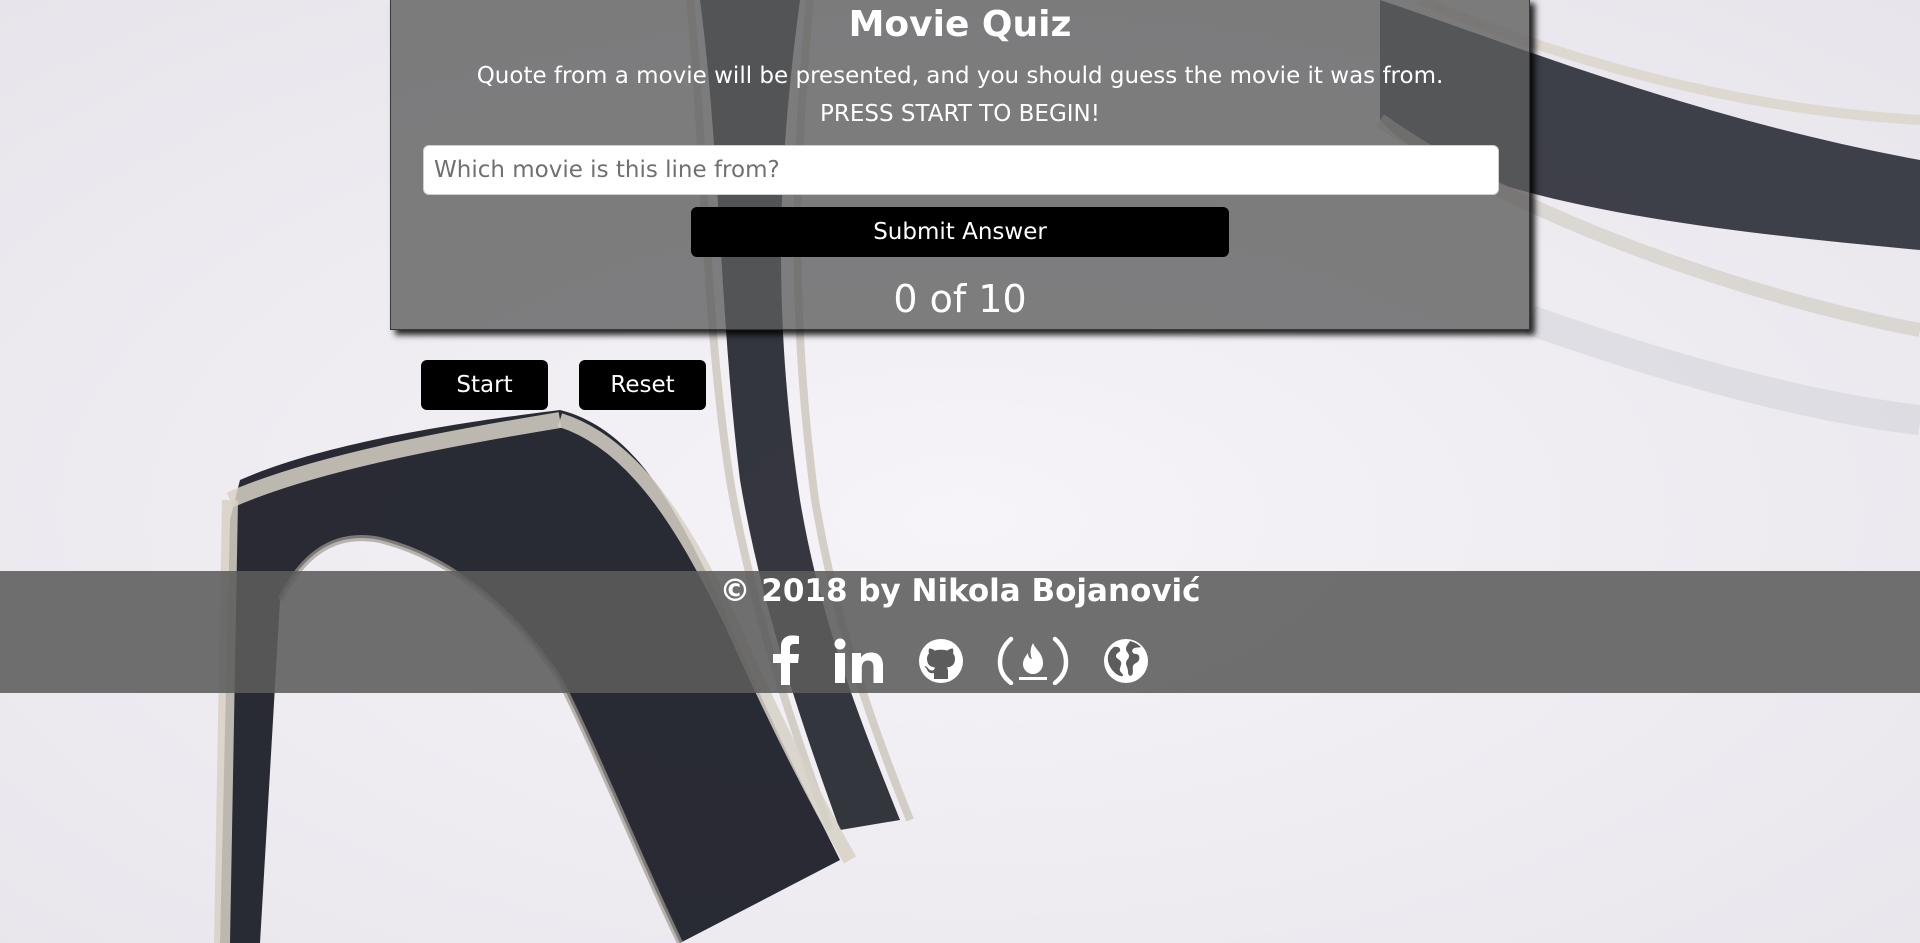 The image size is (1920, 943). What do you see at coordinates (1126, 660) in the screenshot?
I see `globe-icon` at bounding box center [1126, 660].